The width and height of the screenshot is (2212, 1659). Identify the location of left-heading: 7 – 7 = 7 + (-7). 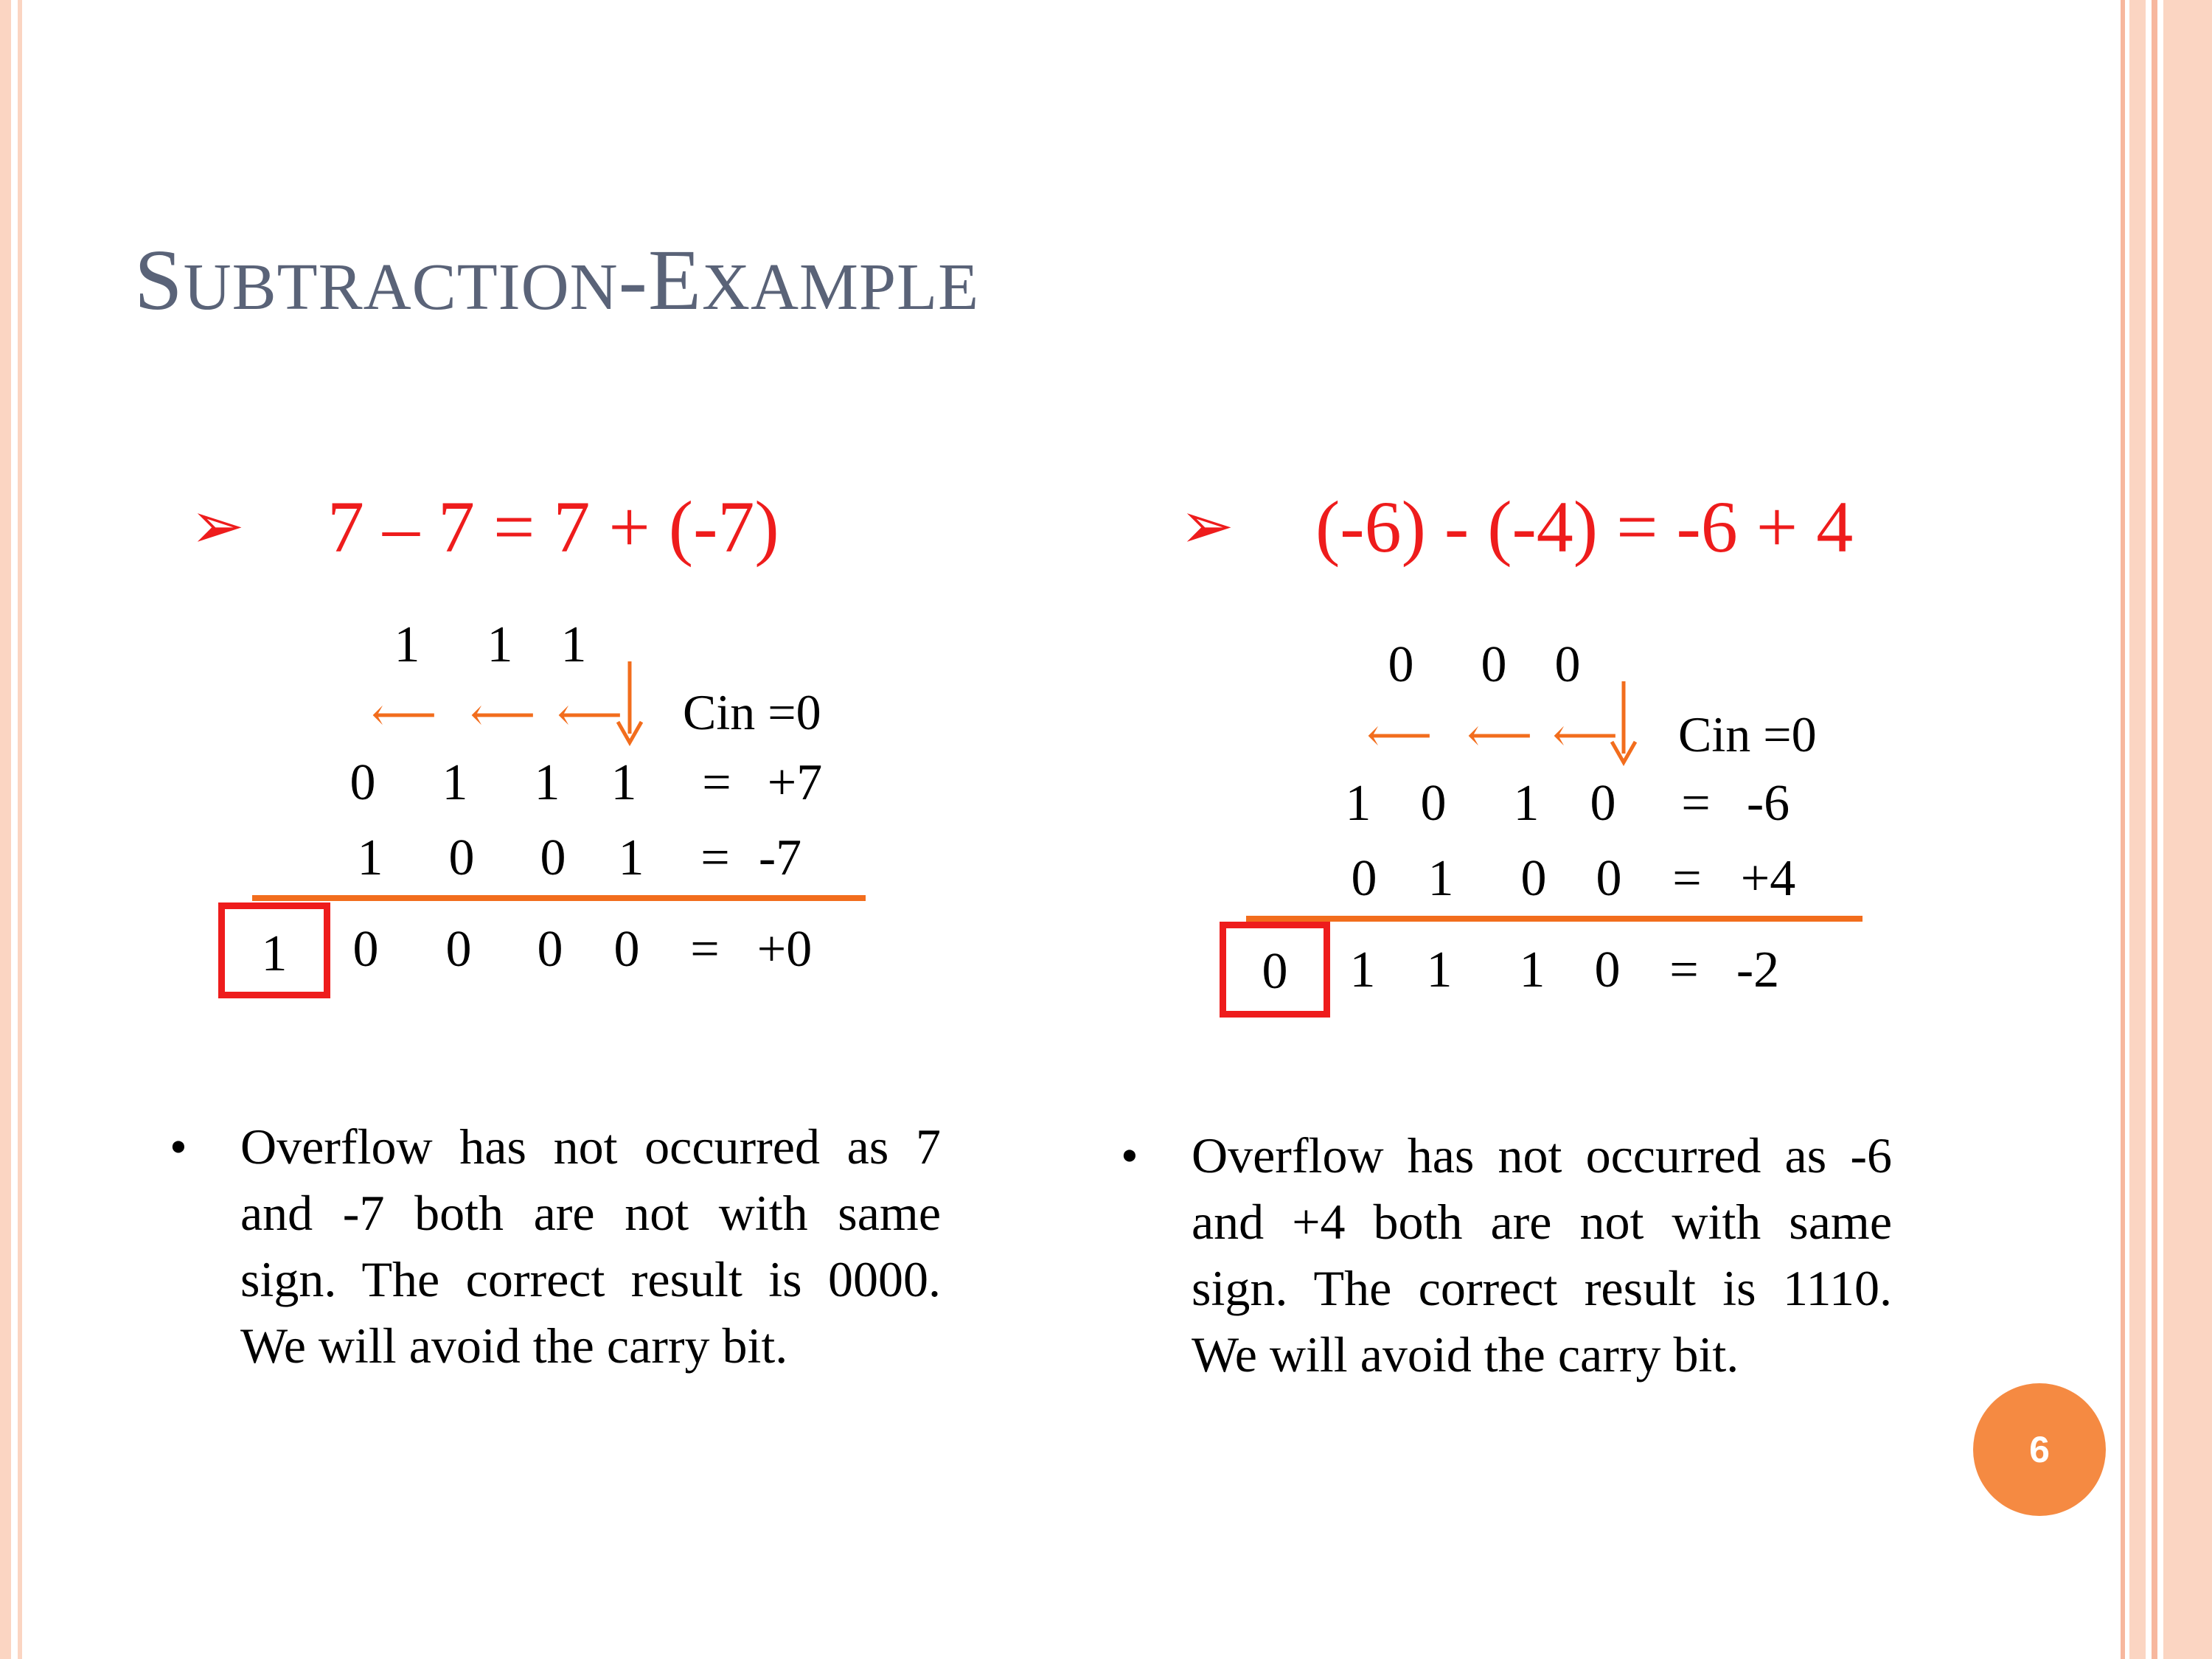
(553, 527).